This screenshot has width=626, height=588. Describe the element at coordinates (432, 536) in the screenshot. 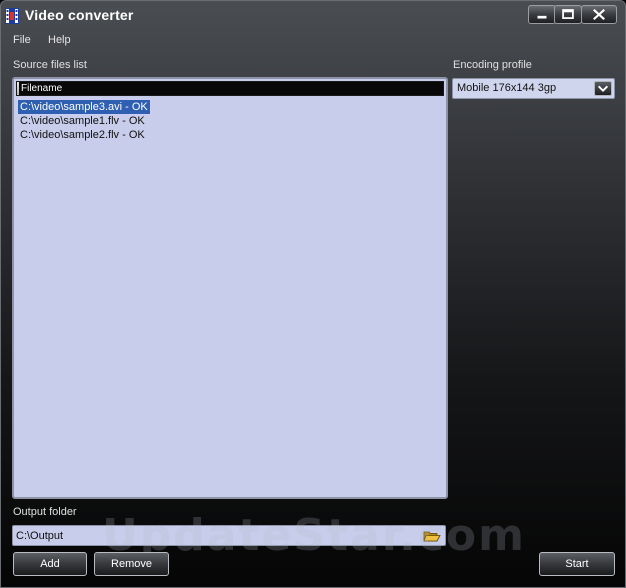

I see `folder-open-icon` at that location.